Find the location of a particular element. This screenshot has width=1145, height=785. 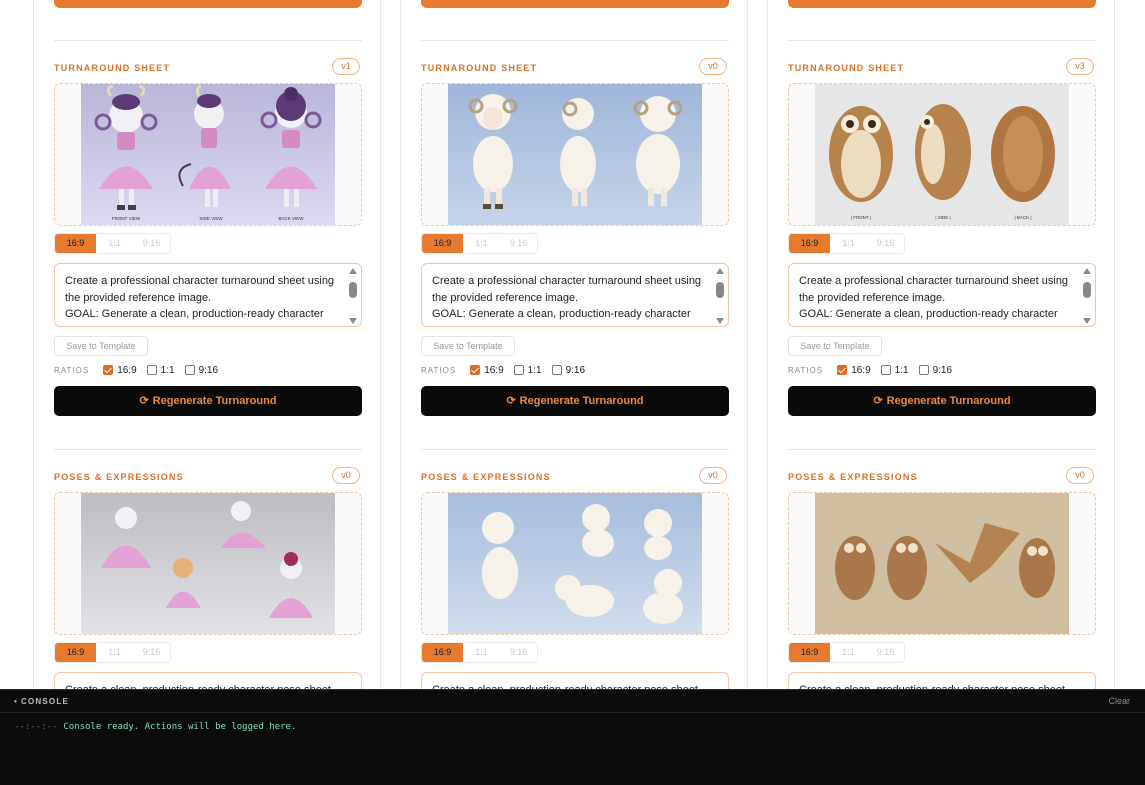

owl-poses-image is located at coordinates (942, 563).